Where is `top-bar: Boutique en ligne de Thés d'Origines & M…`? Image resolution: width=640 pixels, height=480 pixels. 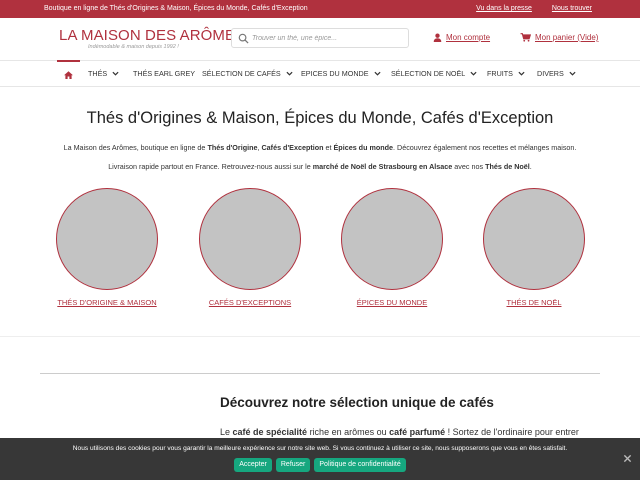 top-bar: Boutique en ligne de Thés d'Origines & M… is located at coordinates (320, 9).